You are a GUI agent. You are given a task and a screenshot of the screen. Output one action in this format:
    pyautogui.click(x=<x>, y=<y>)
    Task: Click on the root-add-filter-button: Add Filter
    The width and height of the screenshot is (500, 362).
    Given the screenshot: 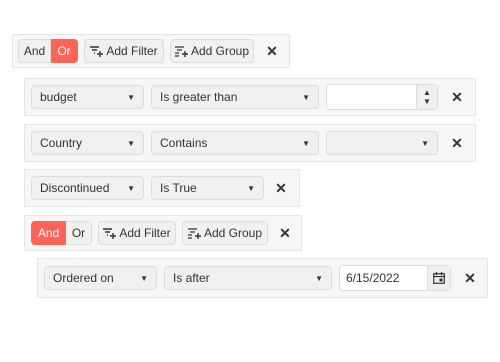 What is the action you would take?
    pyautogui.click(x=124, y=51)
    